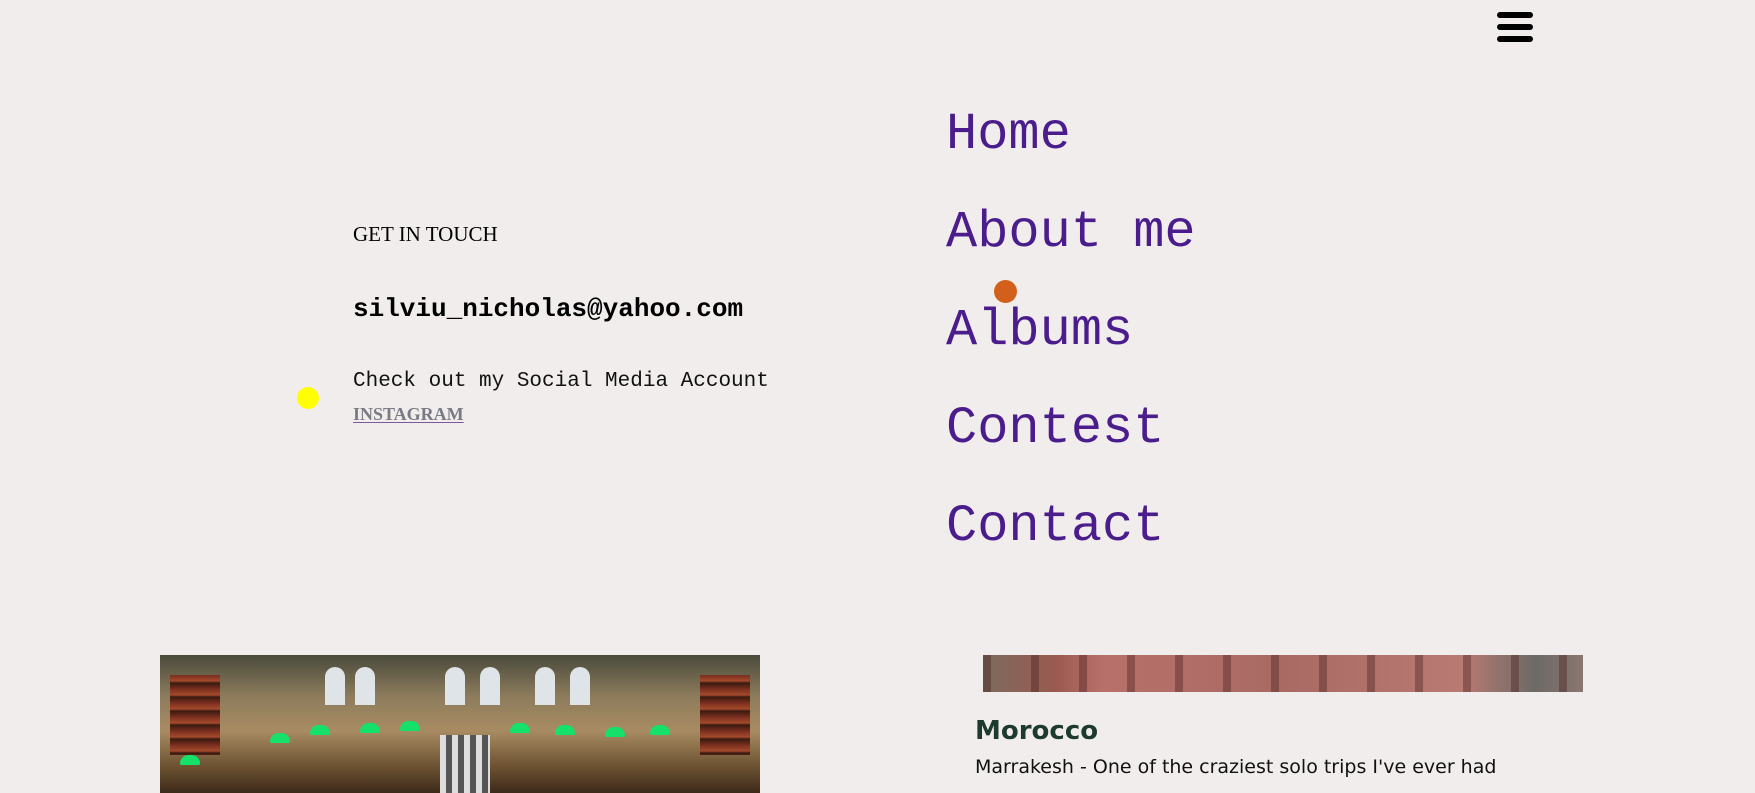 The image size is (1755, 793). What do you see at coordinates (1008, 135) in the screenshot?
I see `nav-link-home: Home` at bounding box center [1008, 135].